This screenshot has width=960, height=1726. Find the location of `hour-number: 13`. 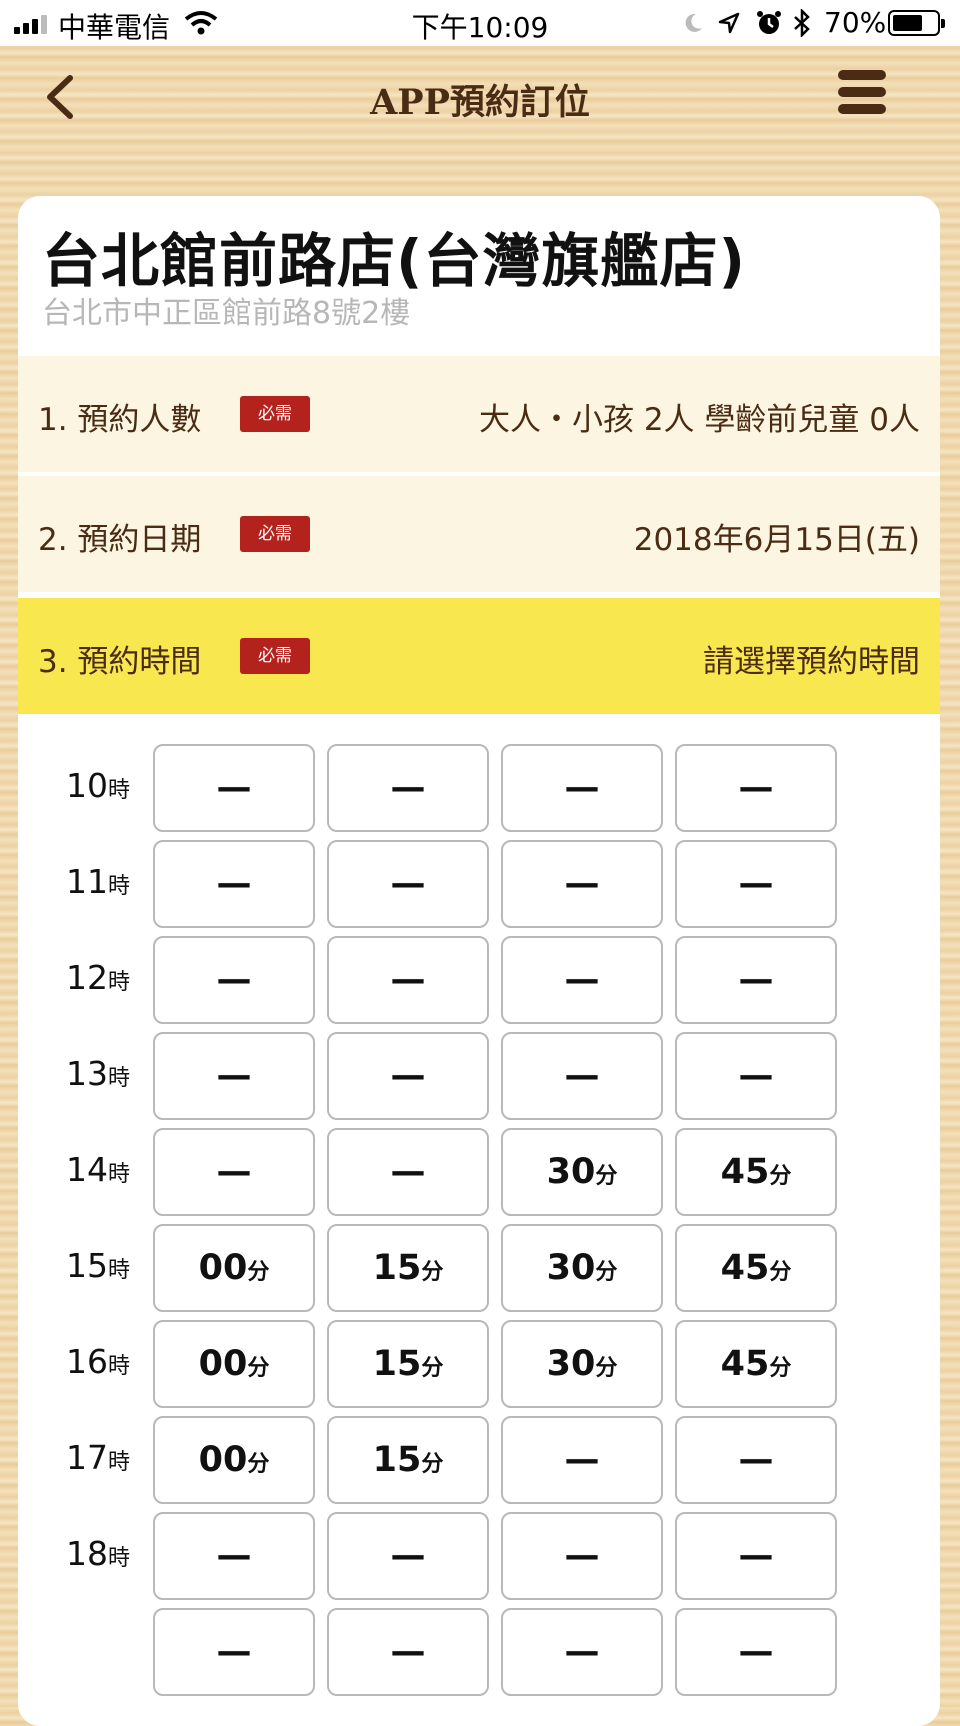

hour-number: 13 is located at coordinates (86, 1073).